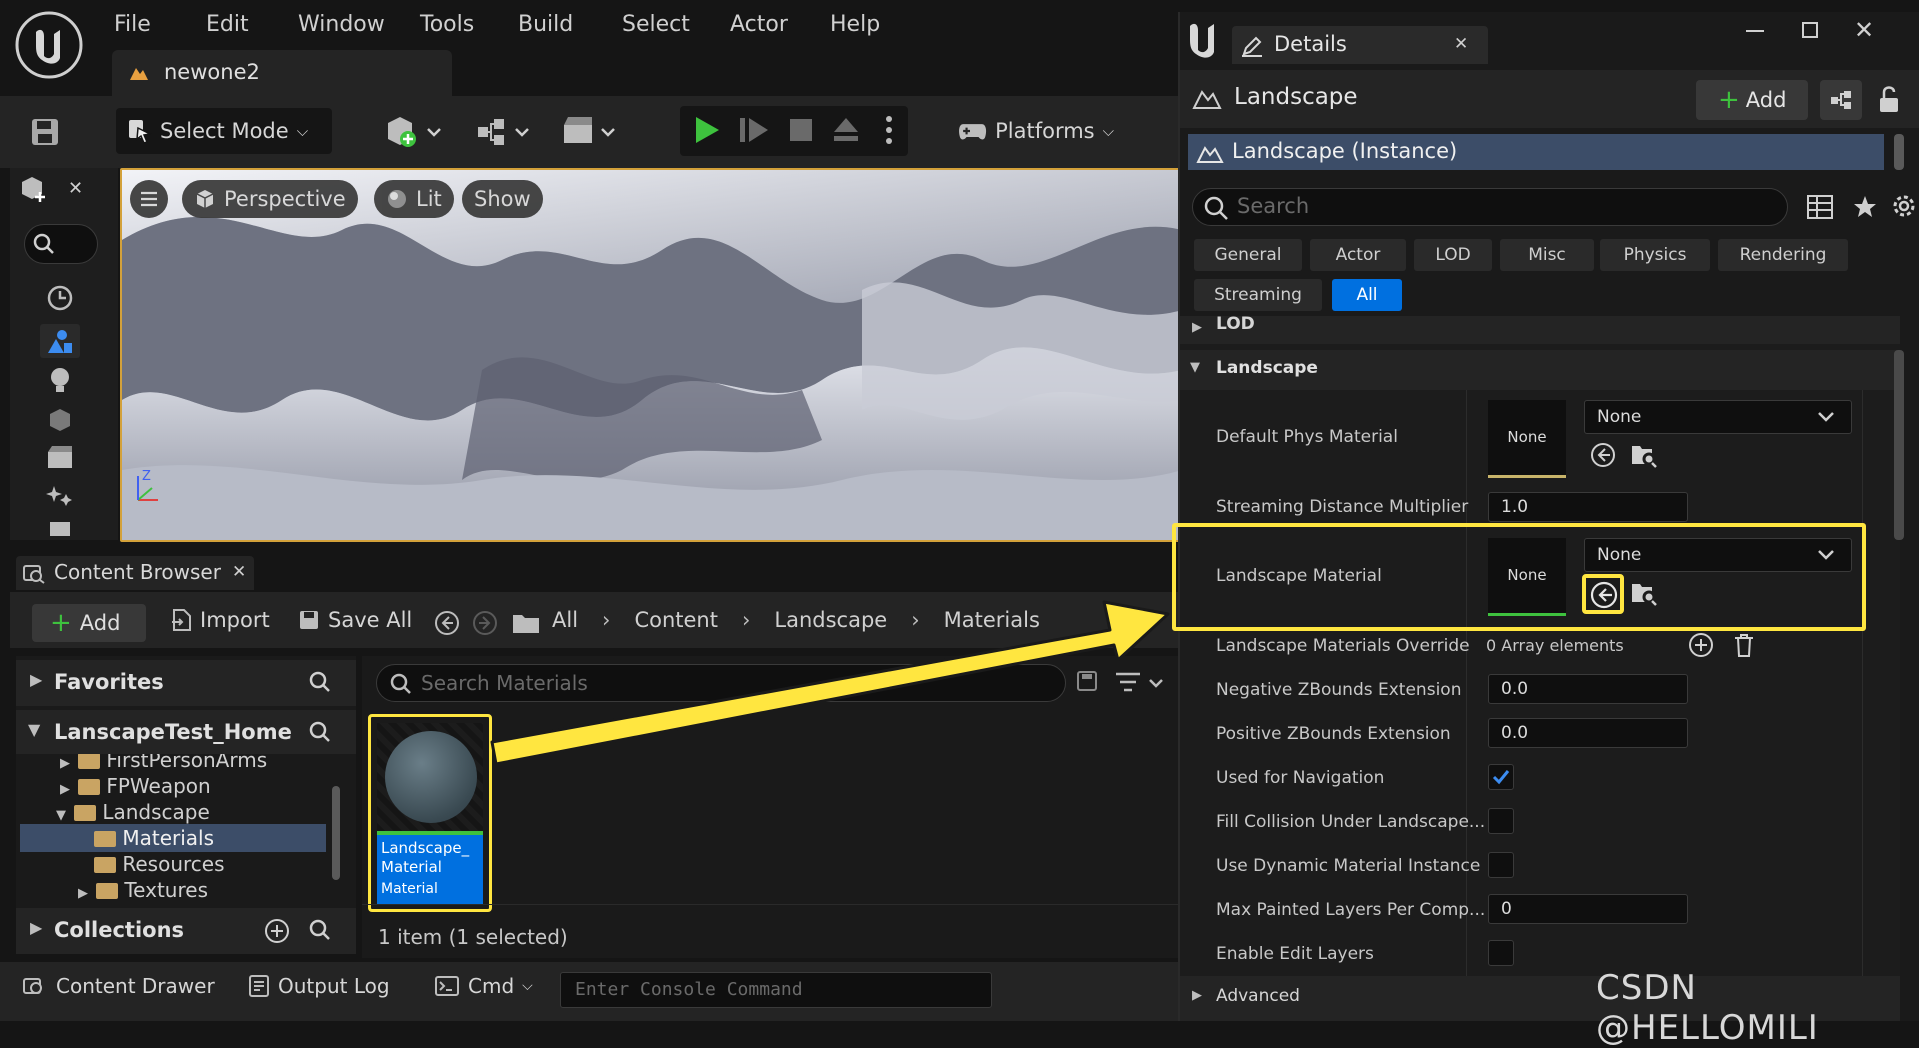 The image size is (1919, 1048). Describe the element at coordinates (1036, 131) in the screenshot. I see `platforms-dropdown: Platforms ⌵` at that location.